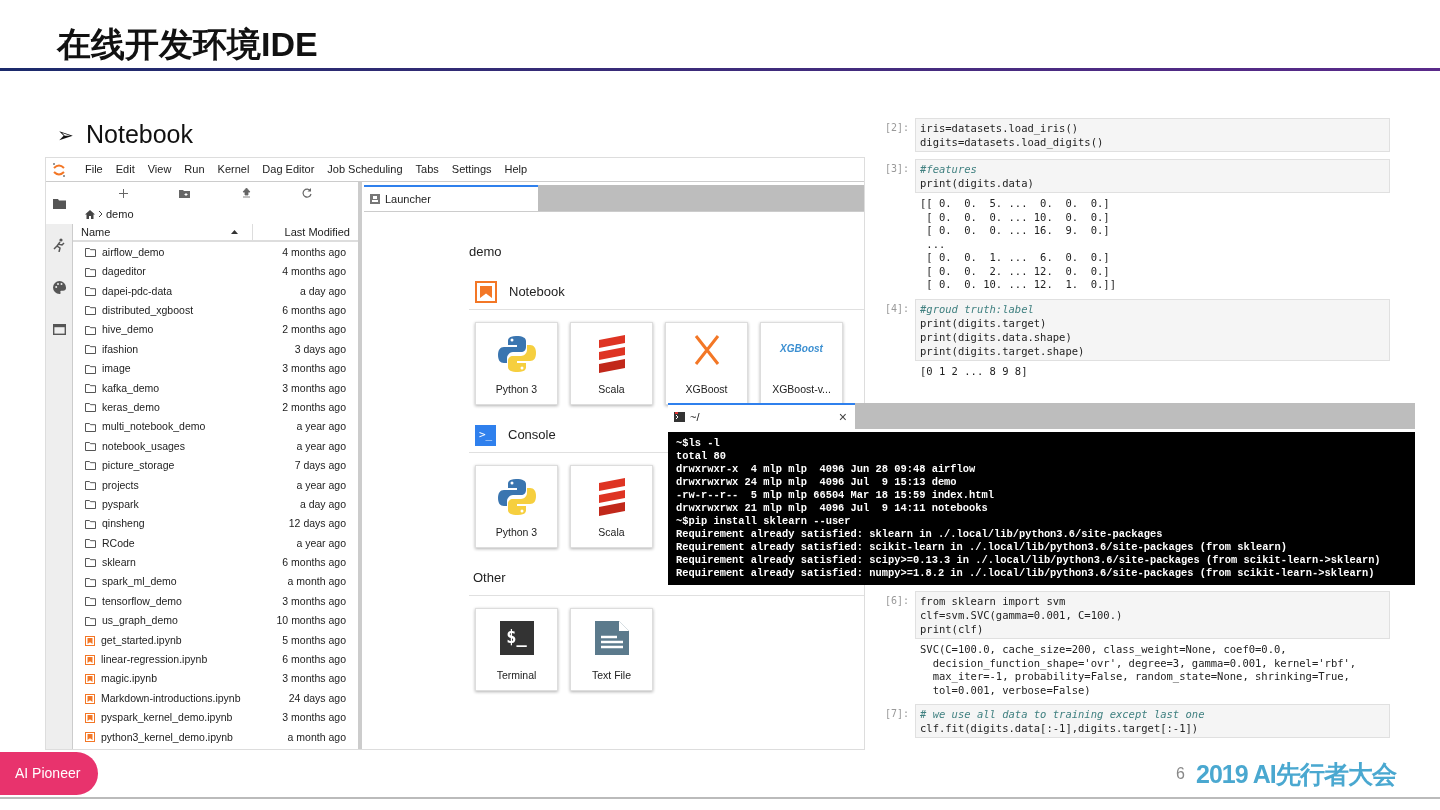  What do you see at coordinates (140, 134) in the screenshot?
I see `bullet-text: Notebook` at bounding box center [140, 134].